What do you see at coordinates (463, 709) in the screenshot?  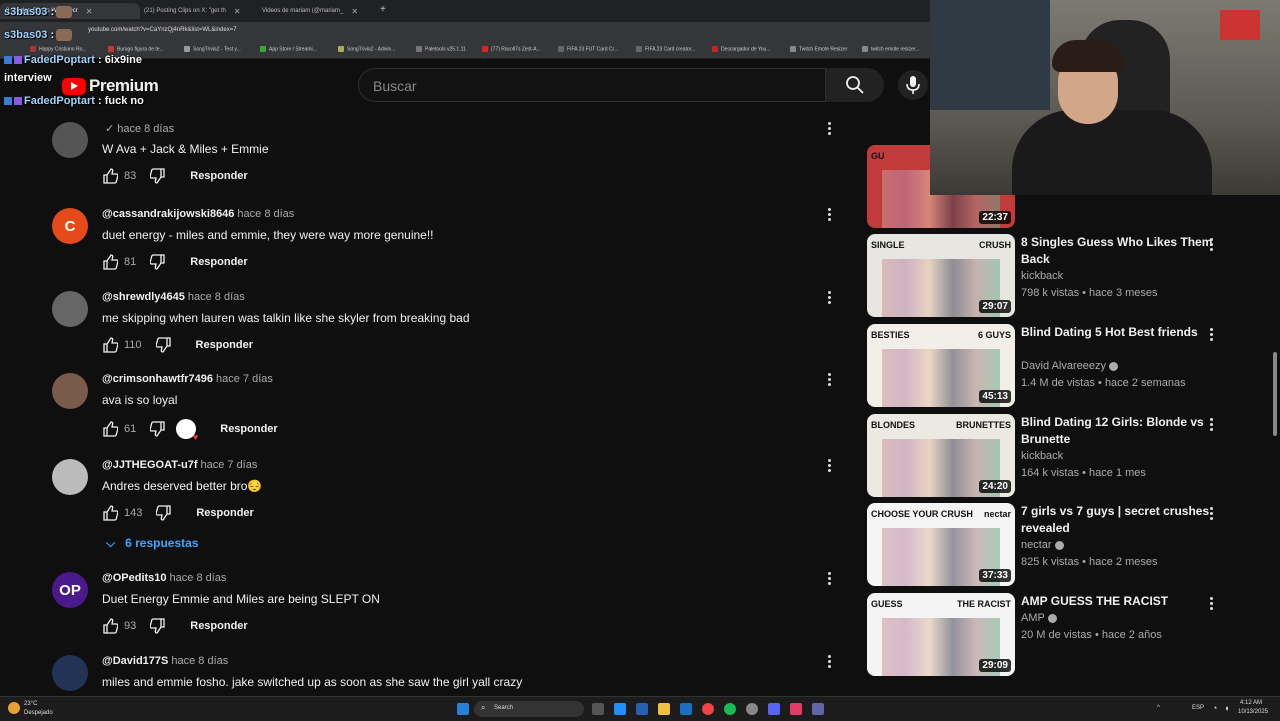 I see `windows-start-icon` at bounding box center [463, 709].